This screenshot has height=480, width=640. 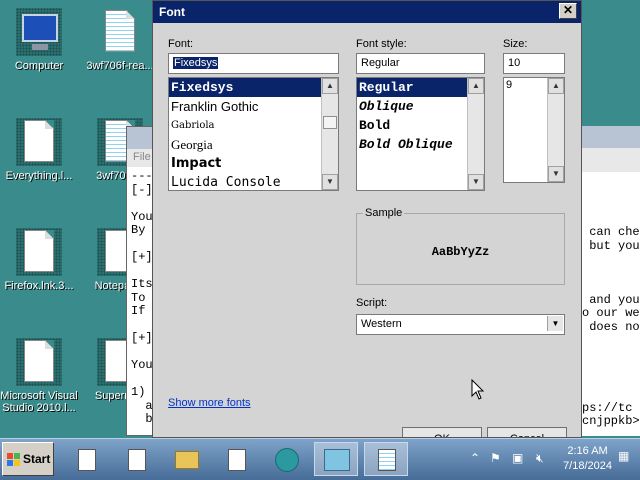 What do you see at coordinates (495, 458) in the screenshot?
I see `flag-icon: ⚑` at bounding box center [495, 458].